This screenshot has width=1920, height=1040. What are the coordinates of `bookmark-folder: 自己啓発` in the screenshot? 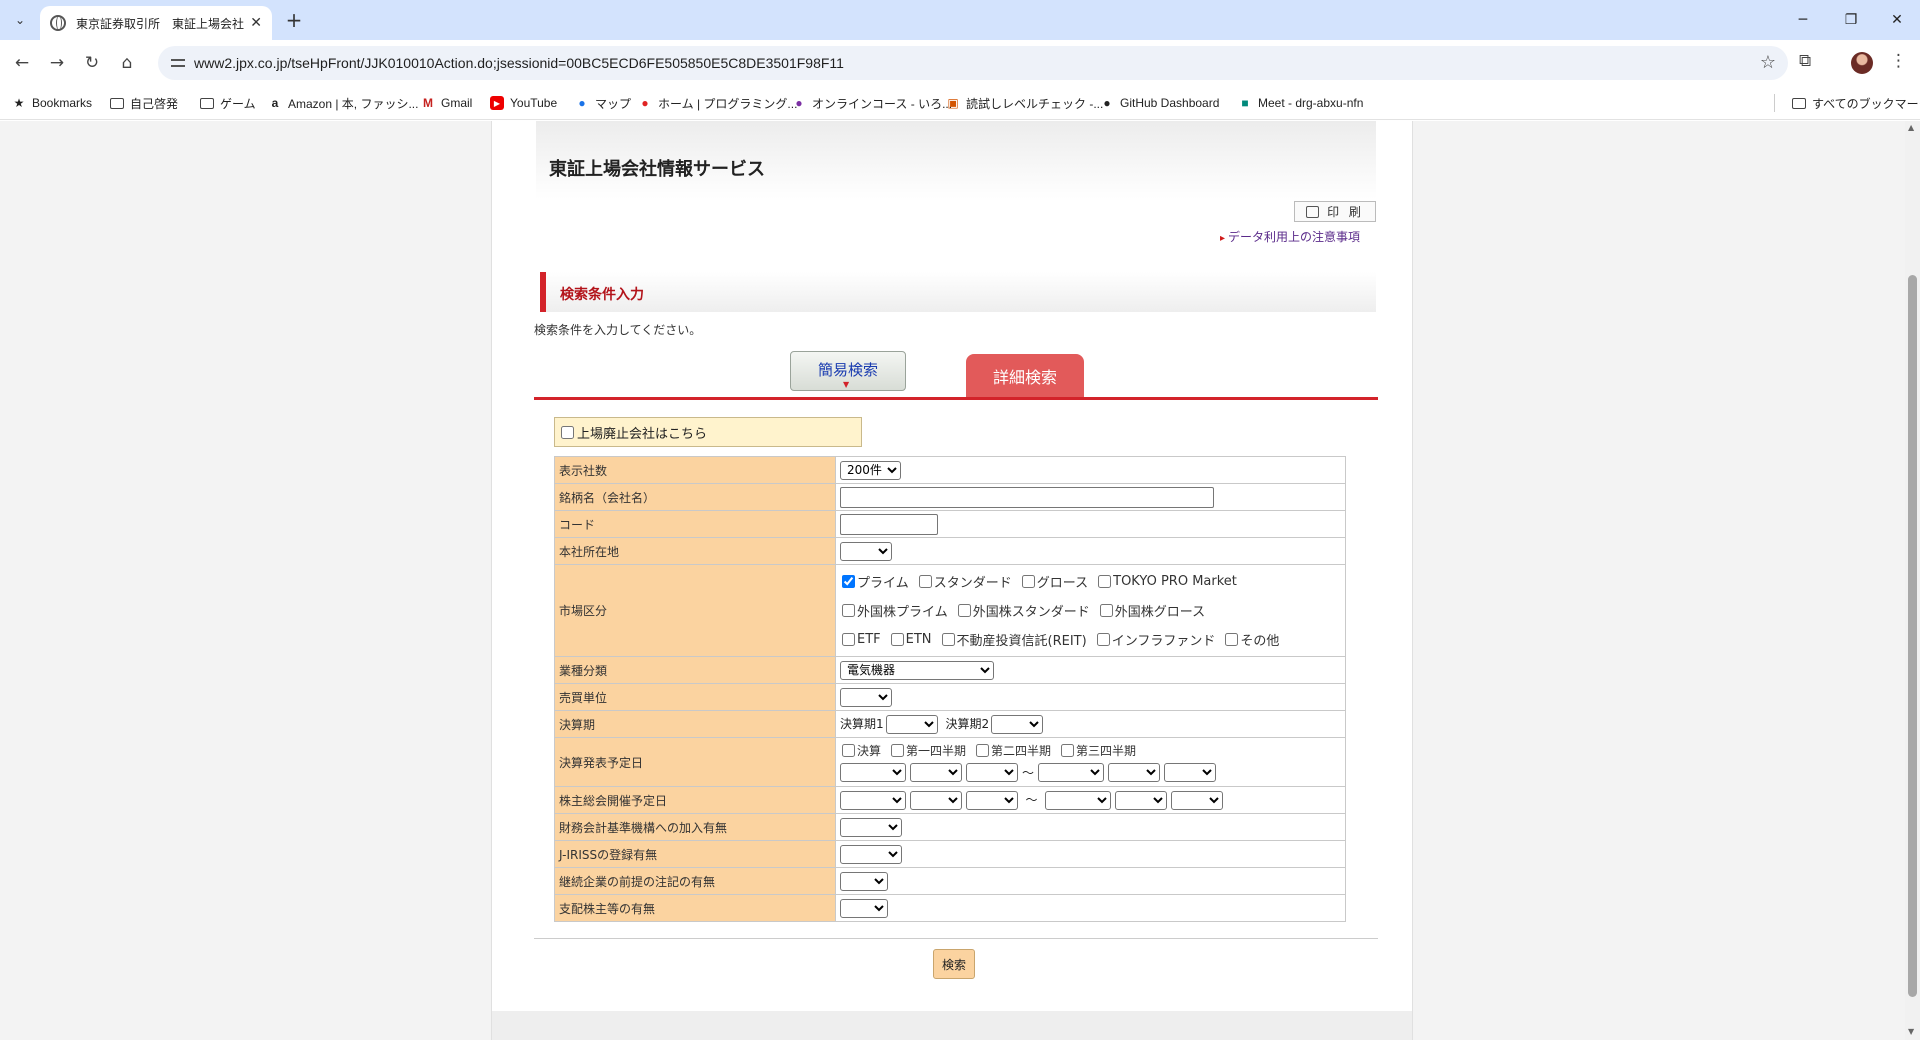 It's located at (144, 103).